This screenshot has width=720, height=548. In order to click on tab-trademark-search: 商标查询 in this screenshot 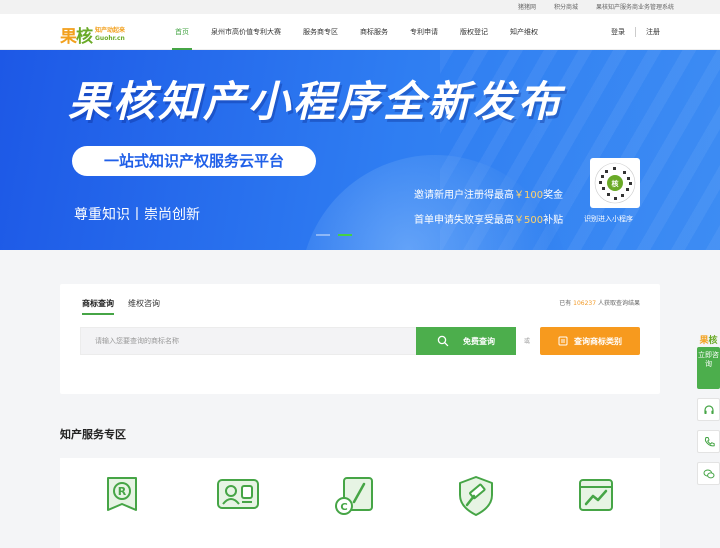, I will do `click(98, 306)`.